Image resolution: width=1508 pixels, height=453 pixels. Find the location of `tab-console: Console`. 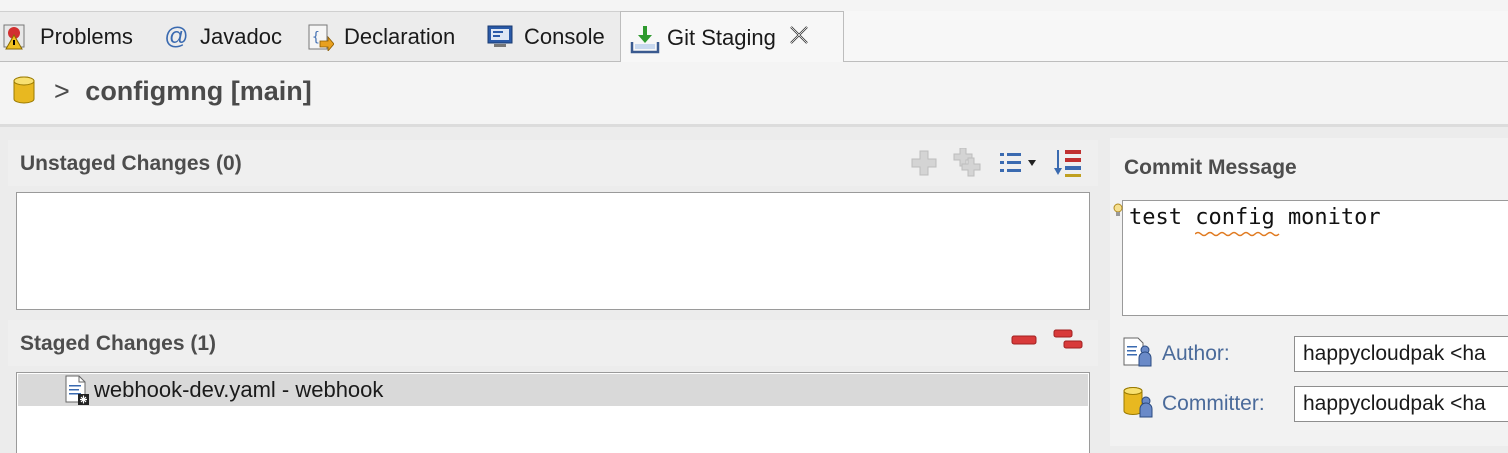

tab-console: Console is located at coordinates (545, 37).